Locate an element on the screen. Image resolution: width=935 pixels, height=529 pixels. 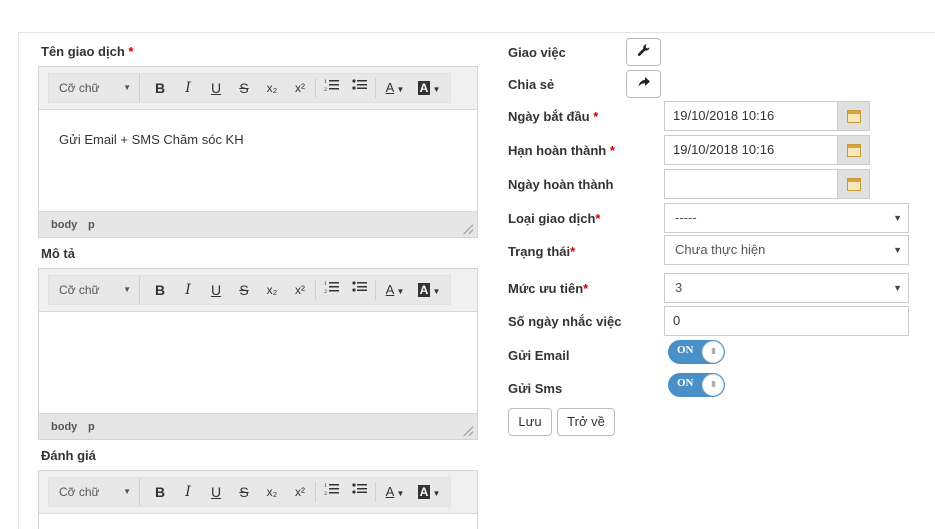
ngay-hoan-thanh-calendar-button is located at coordinates (854, 184).